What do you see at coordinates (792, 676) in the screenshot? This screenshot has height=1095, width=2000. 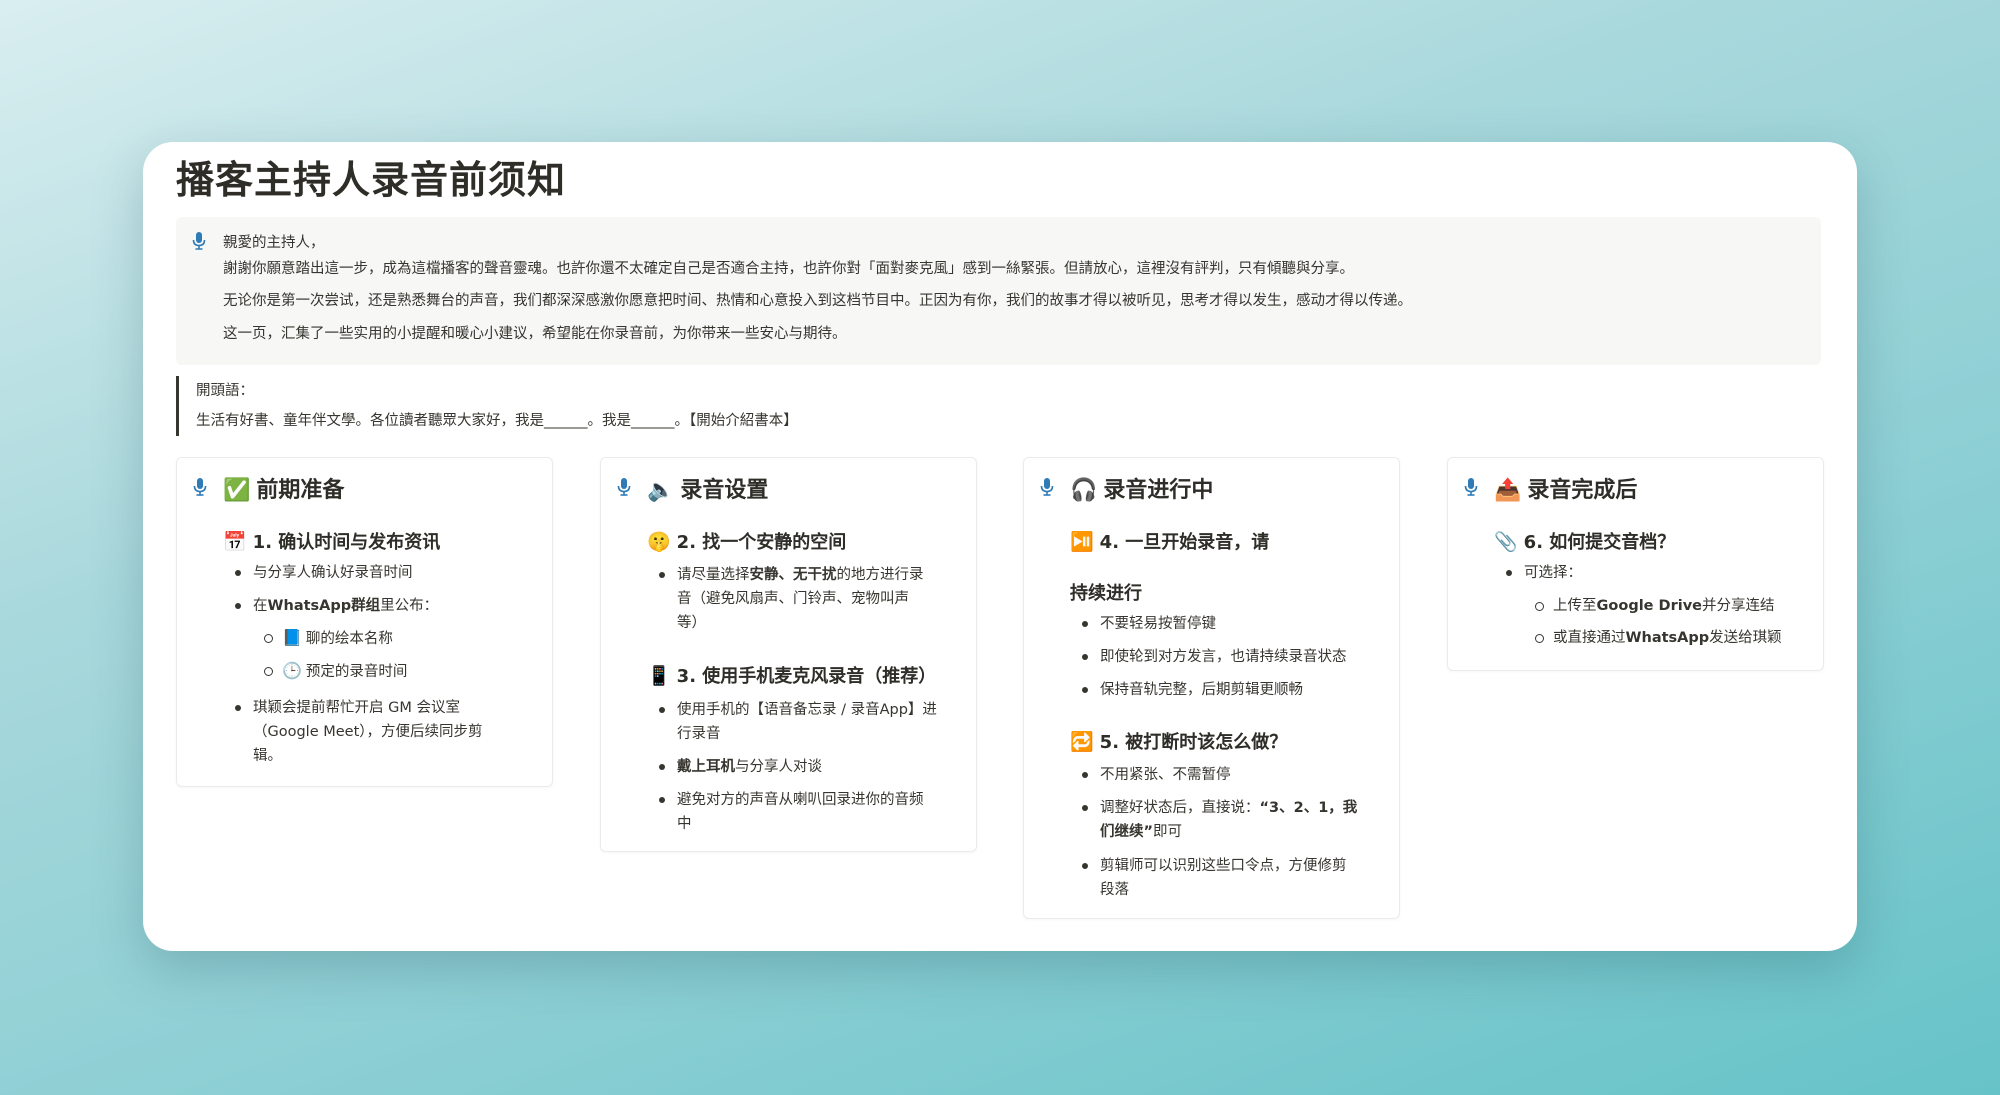 I see `section-heading: 📱 3. 使用手机麦克风录音（推荐）` at bounding box center [792, 676].